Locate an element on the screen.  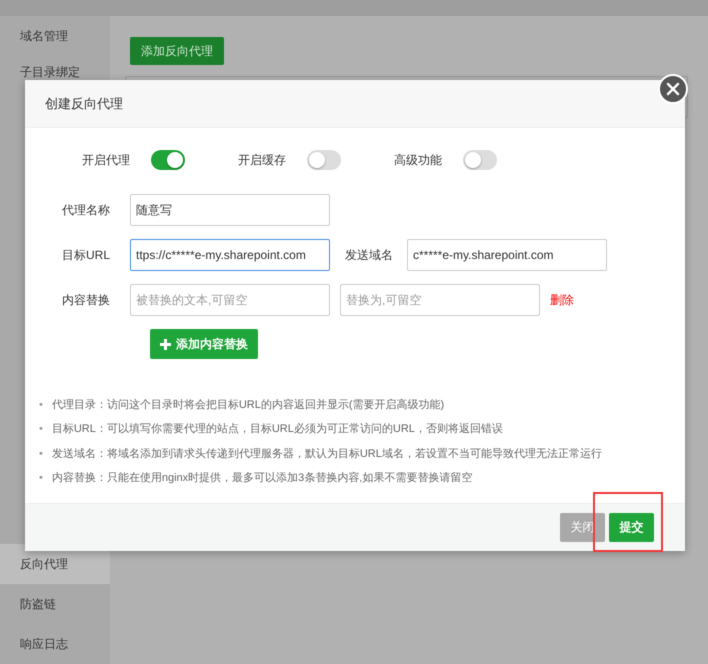
help-note: 代理目录：访问这个目录时将会把目标URL的内容返回并显示(需要开启高级功能) is located at coordinates (248, 405).